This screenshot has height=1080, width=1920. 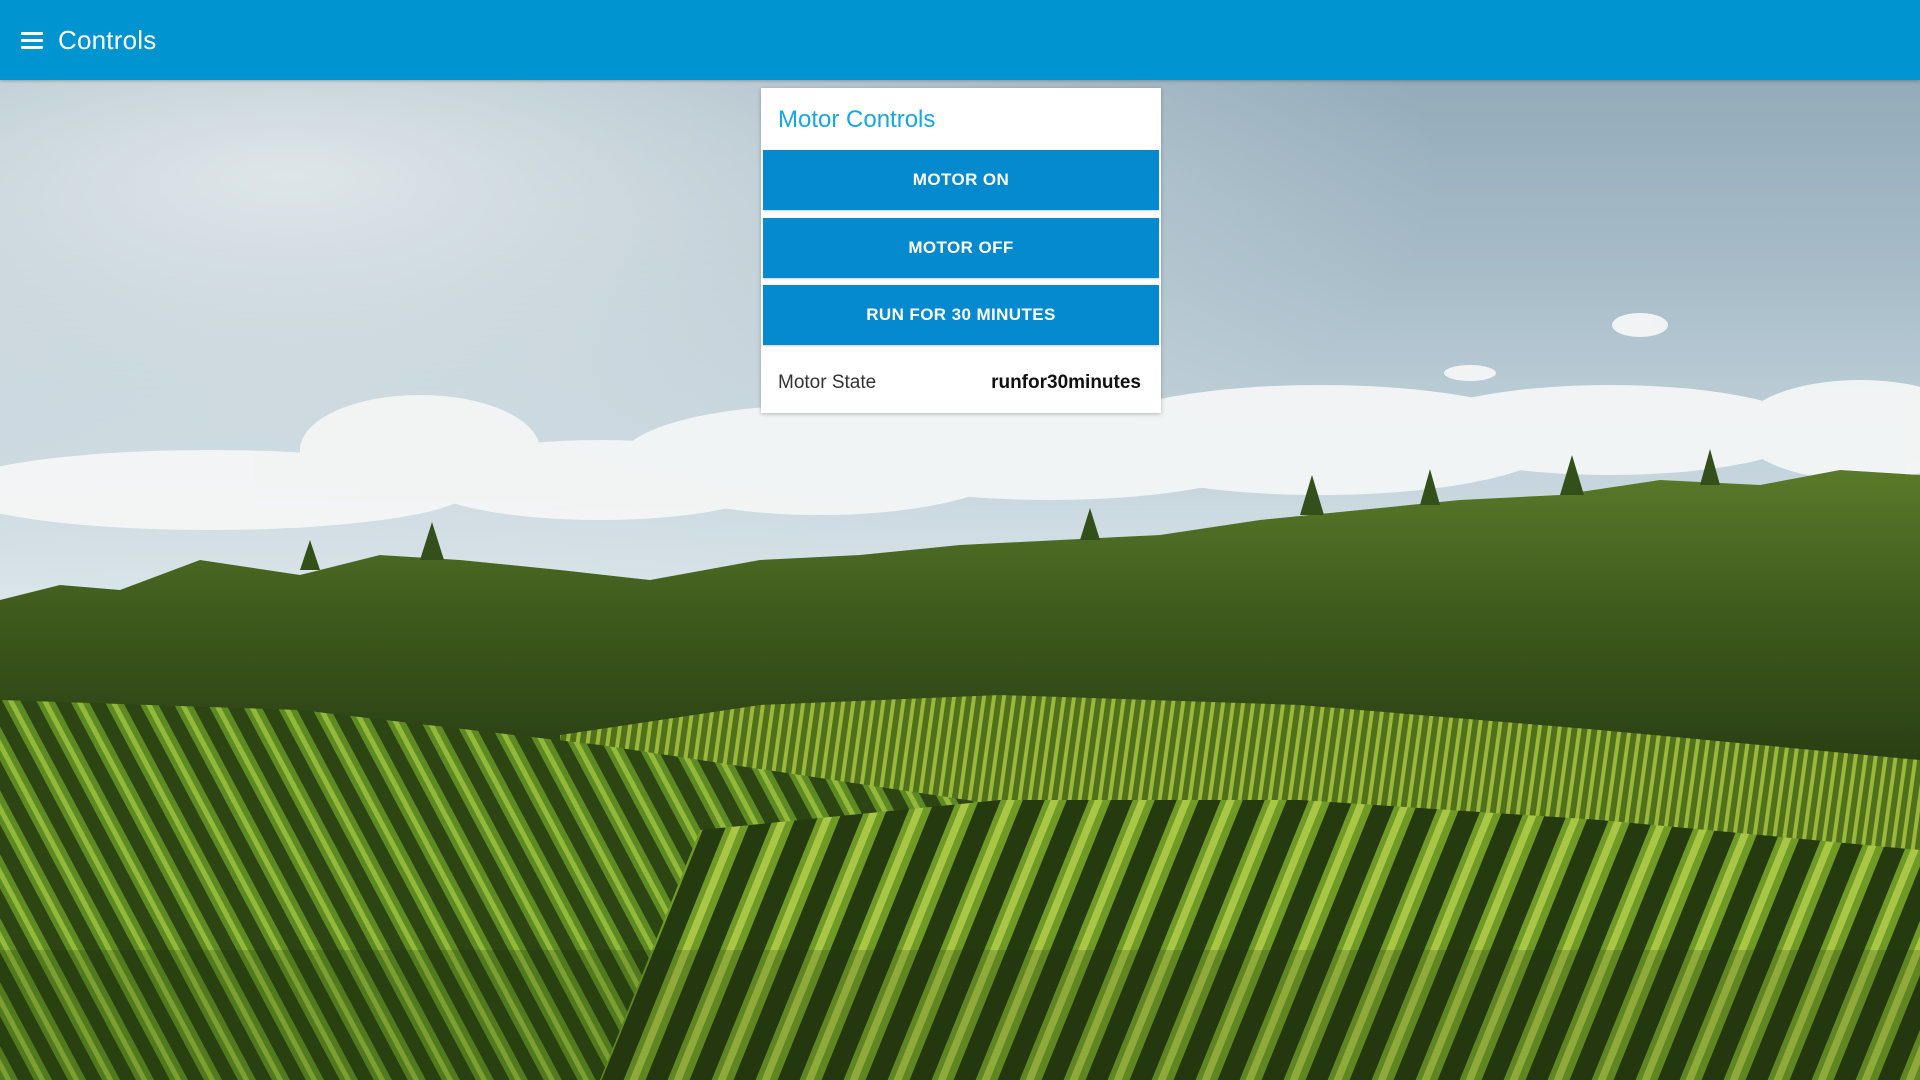 What do you see at coordinates (961, 315) in the screenshot?
I see `run-30-minutes-button: RUN FOR 30 MINUTES` at bounding box center [961, 315].